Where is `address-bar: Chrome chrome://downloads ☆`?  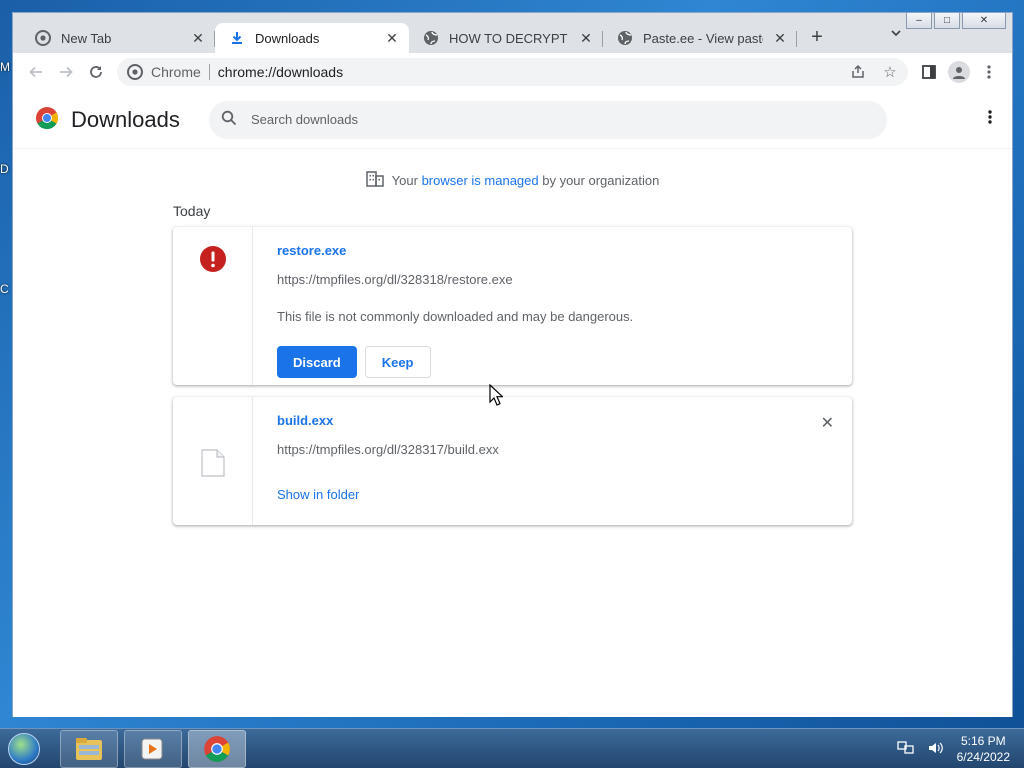
address-bar: Chrome chrome://downloads ☆ is located at coordinates (512, 72).